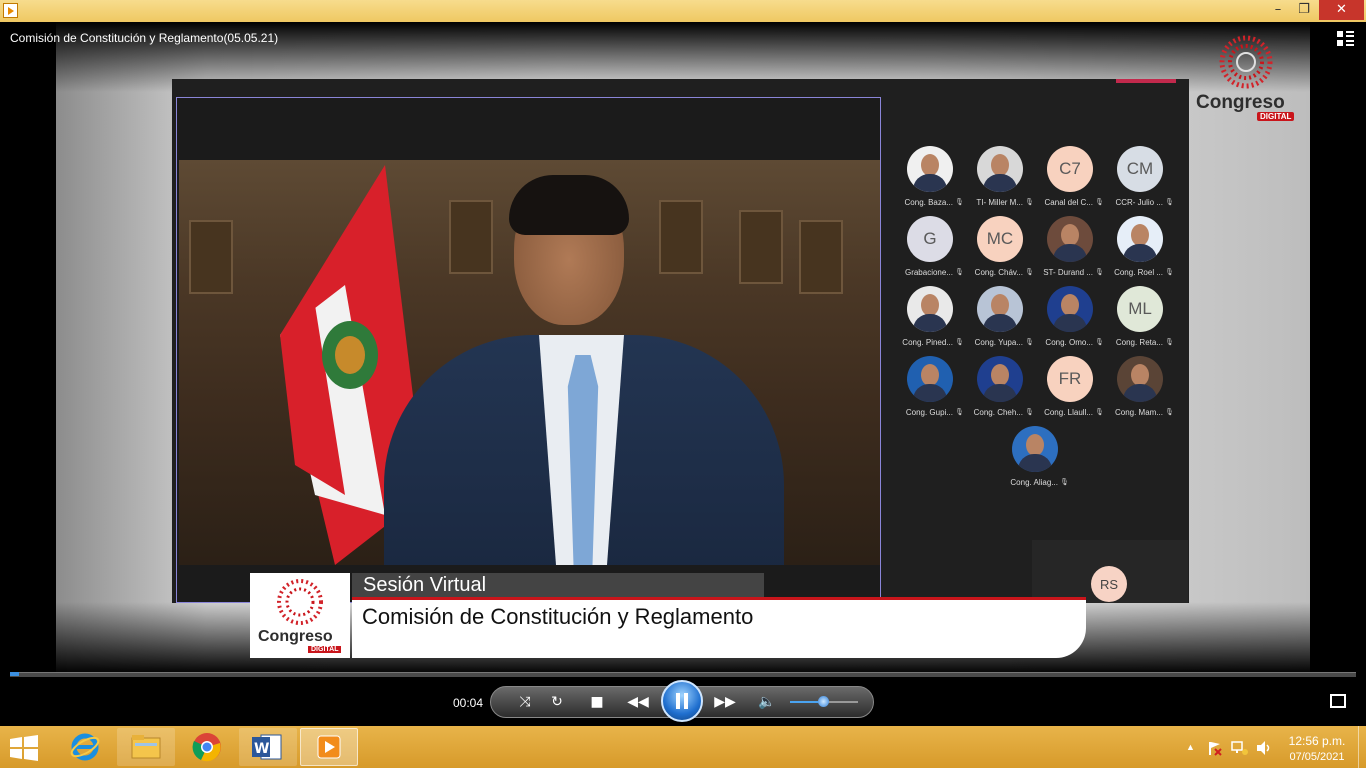  I want to click on taskbar-word: W, so click(268, 747).